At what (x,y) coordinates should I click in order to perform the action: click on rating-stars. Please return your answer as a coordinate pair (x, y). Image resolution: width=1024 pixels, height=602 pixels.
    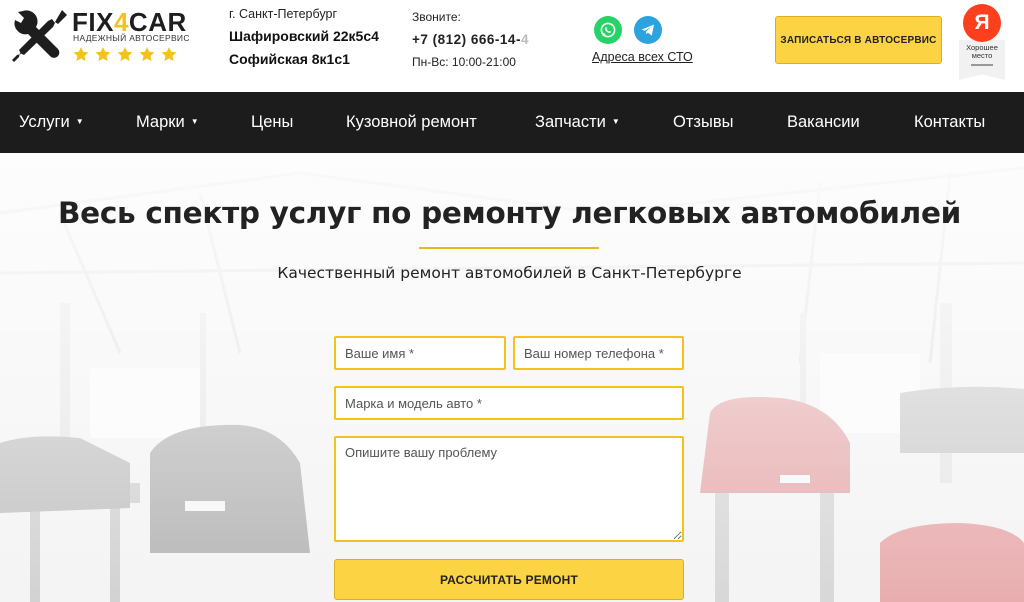
    Looking at the image, I should click on (125, 54).